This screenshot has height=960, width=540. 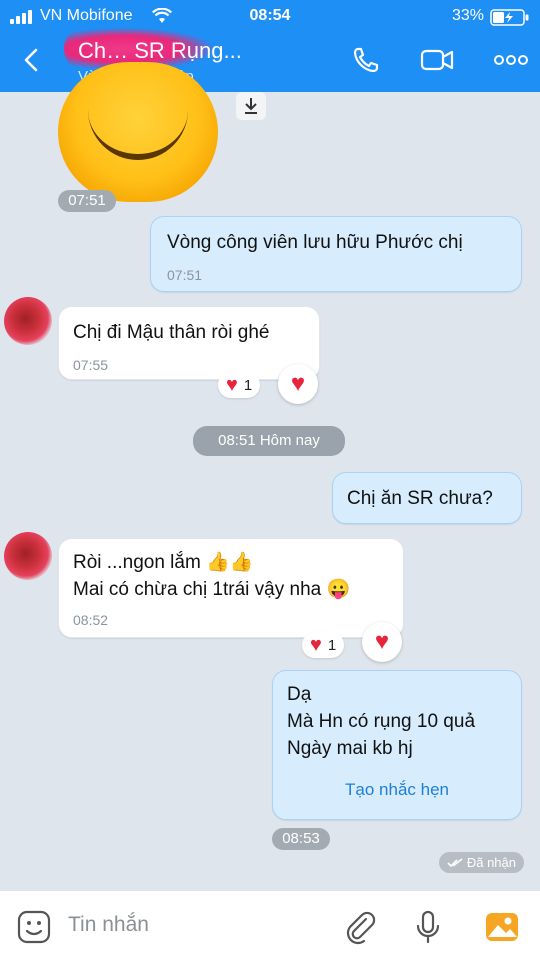 What do you see at coordinates (87, 201) in the screenshot?
I see `sticker-time: 07:51` at bounding box center [87, 201].